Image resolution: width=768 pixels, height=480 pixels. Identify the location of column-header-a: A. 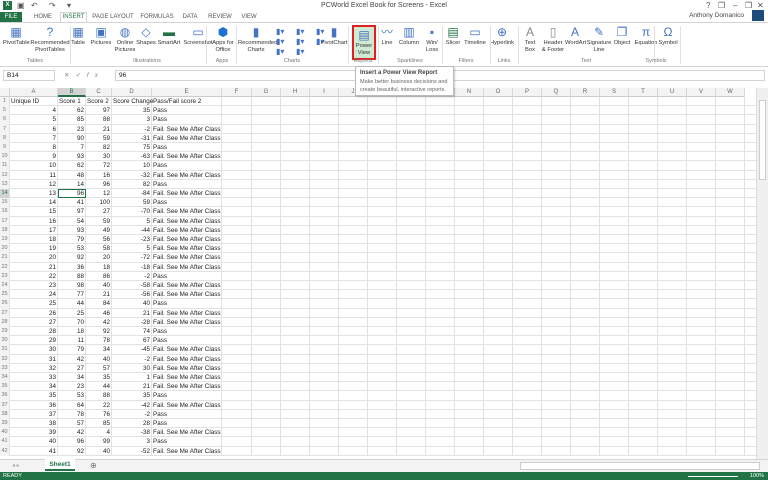
(34, 92).